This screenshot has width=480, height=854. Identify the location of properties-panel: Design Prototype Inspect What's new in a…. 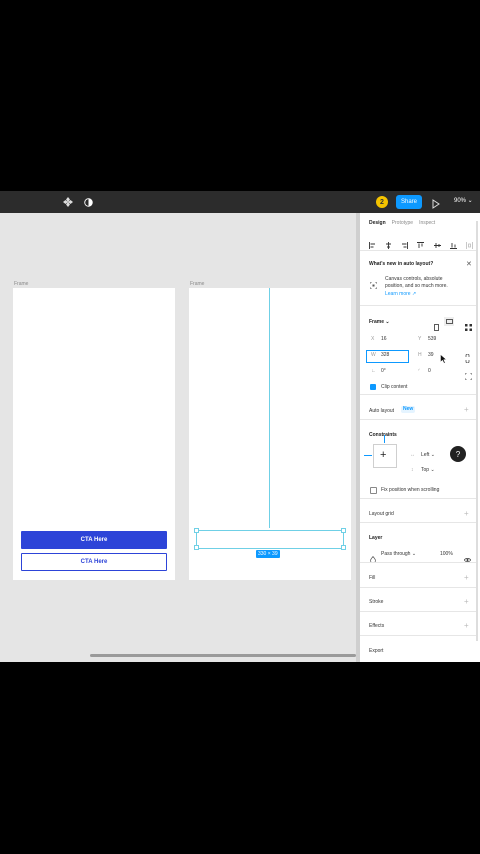
(420, 437).